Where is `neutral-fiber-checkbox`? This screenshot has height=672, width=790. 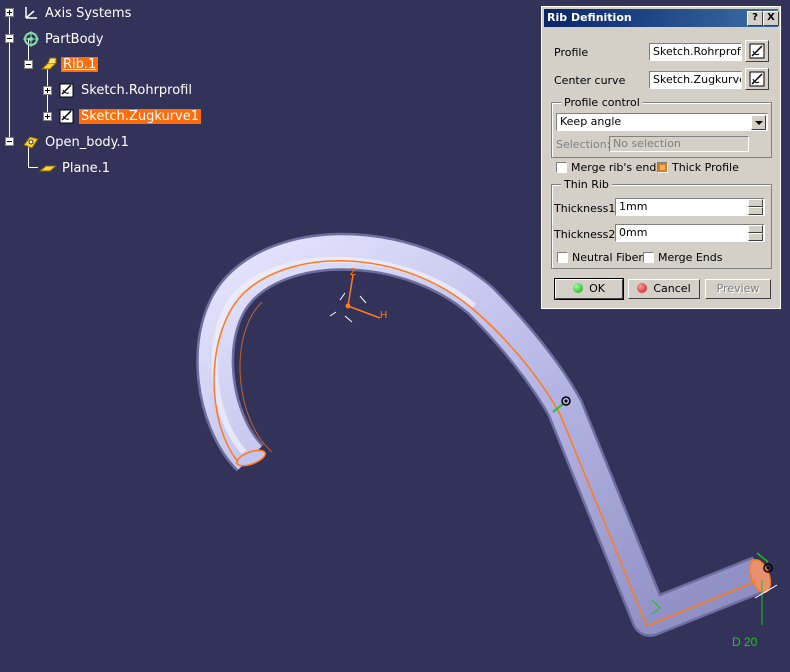 neutral-fiber-checkbox is located at coordinates (562, 257).